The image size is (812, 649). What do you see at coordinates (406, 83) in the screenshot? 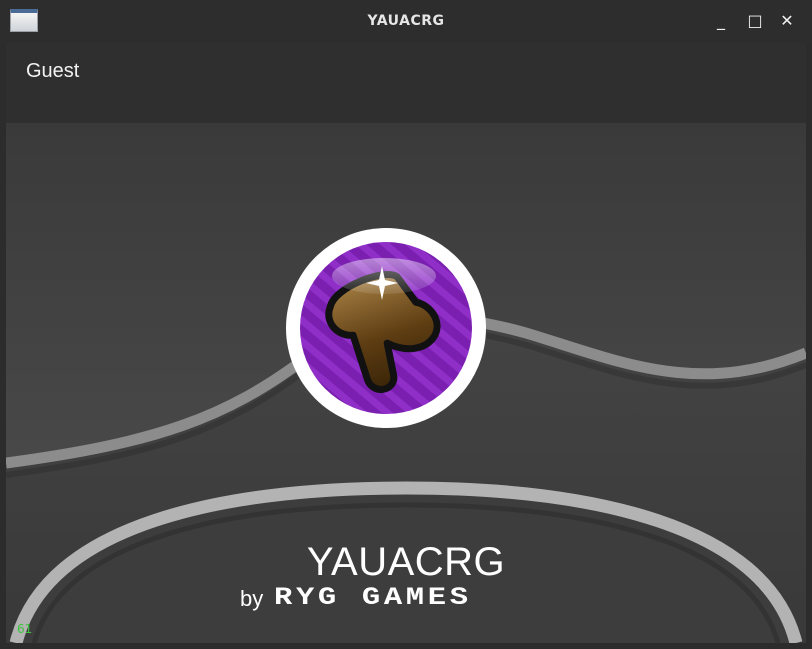
I see `user-bar: Guest` at bounding box center [406, 83].